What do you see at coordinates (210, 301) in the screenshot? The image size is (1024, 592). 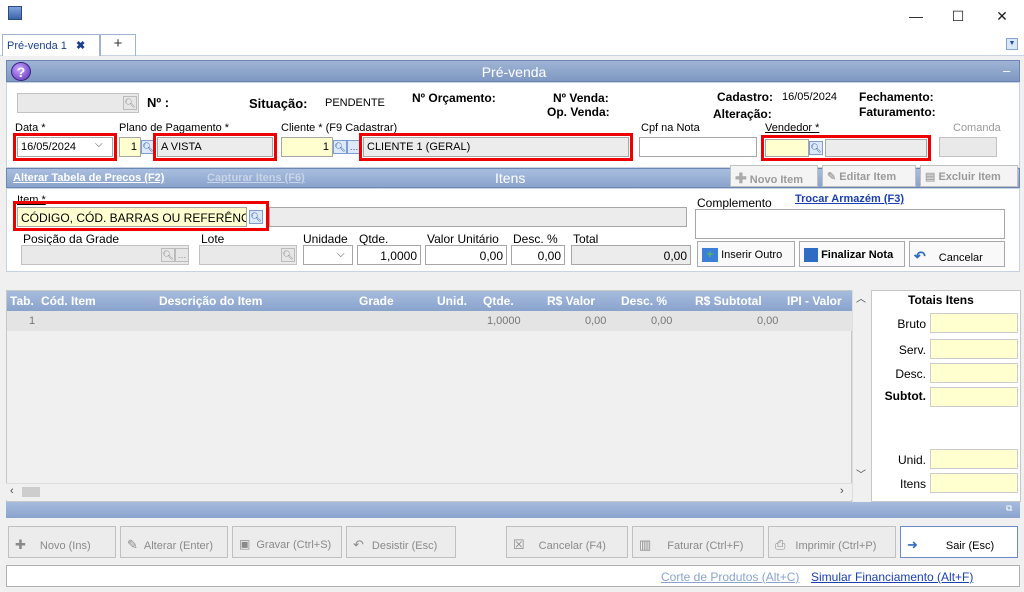 I see `col-desc: Descrição do Item` at bounding box center [210, 301].